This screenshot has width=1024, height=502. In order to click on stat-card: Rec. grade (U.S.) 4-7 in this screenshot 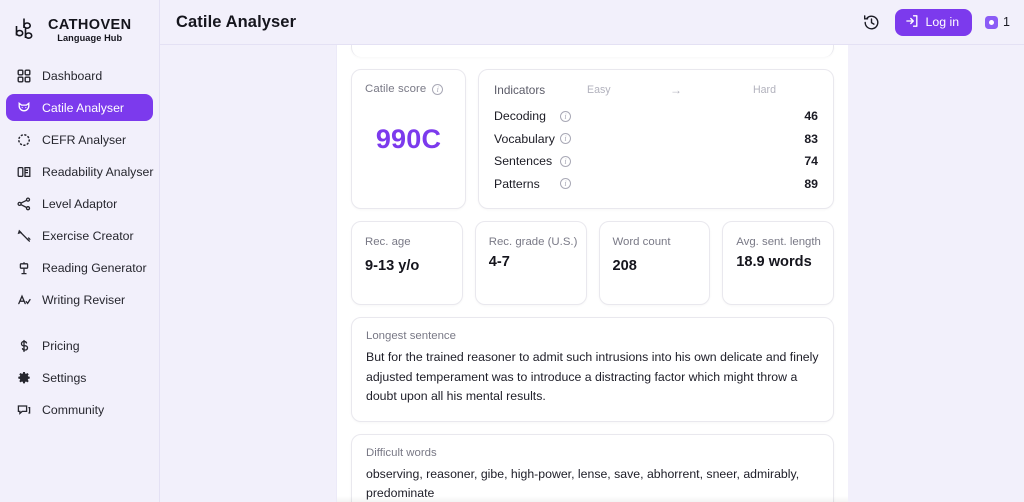, I will do `click(530, 263)`.